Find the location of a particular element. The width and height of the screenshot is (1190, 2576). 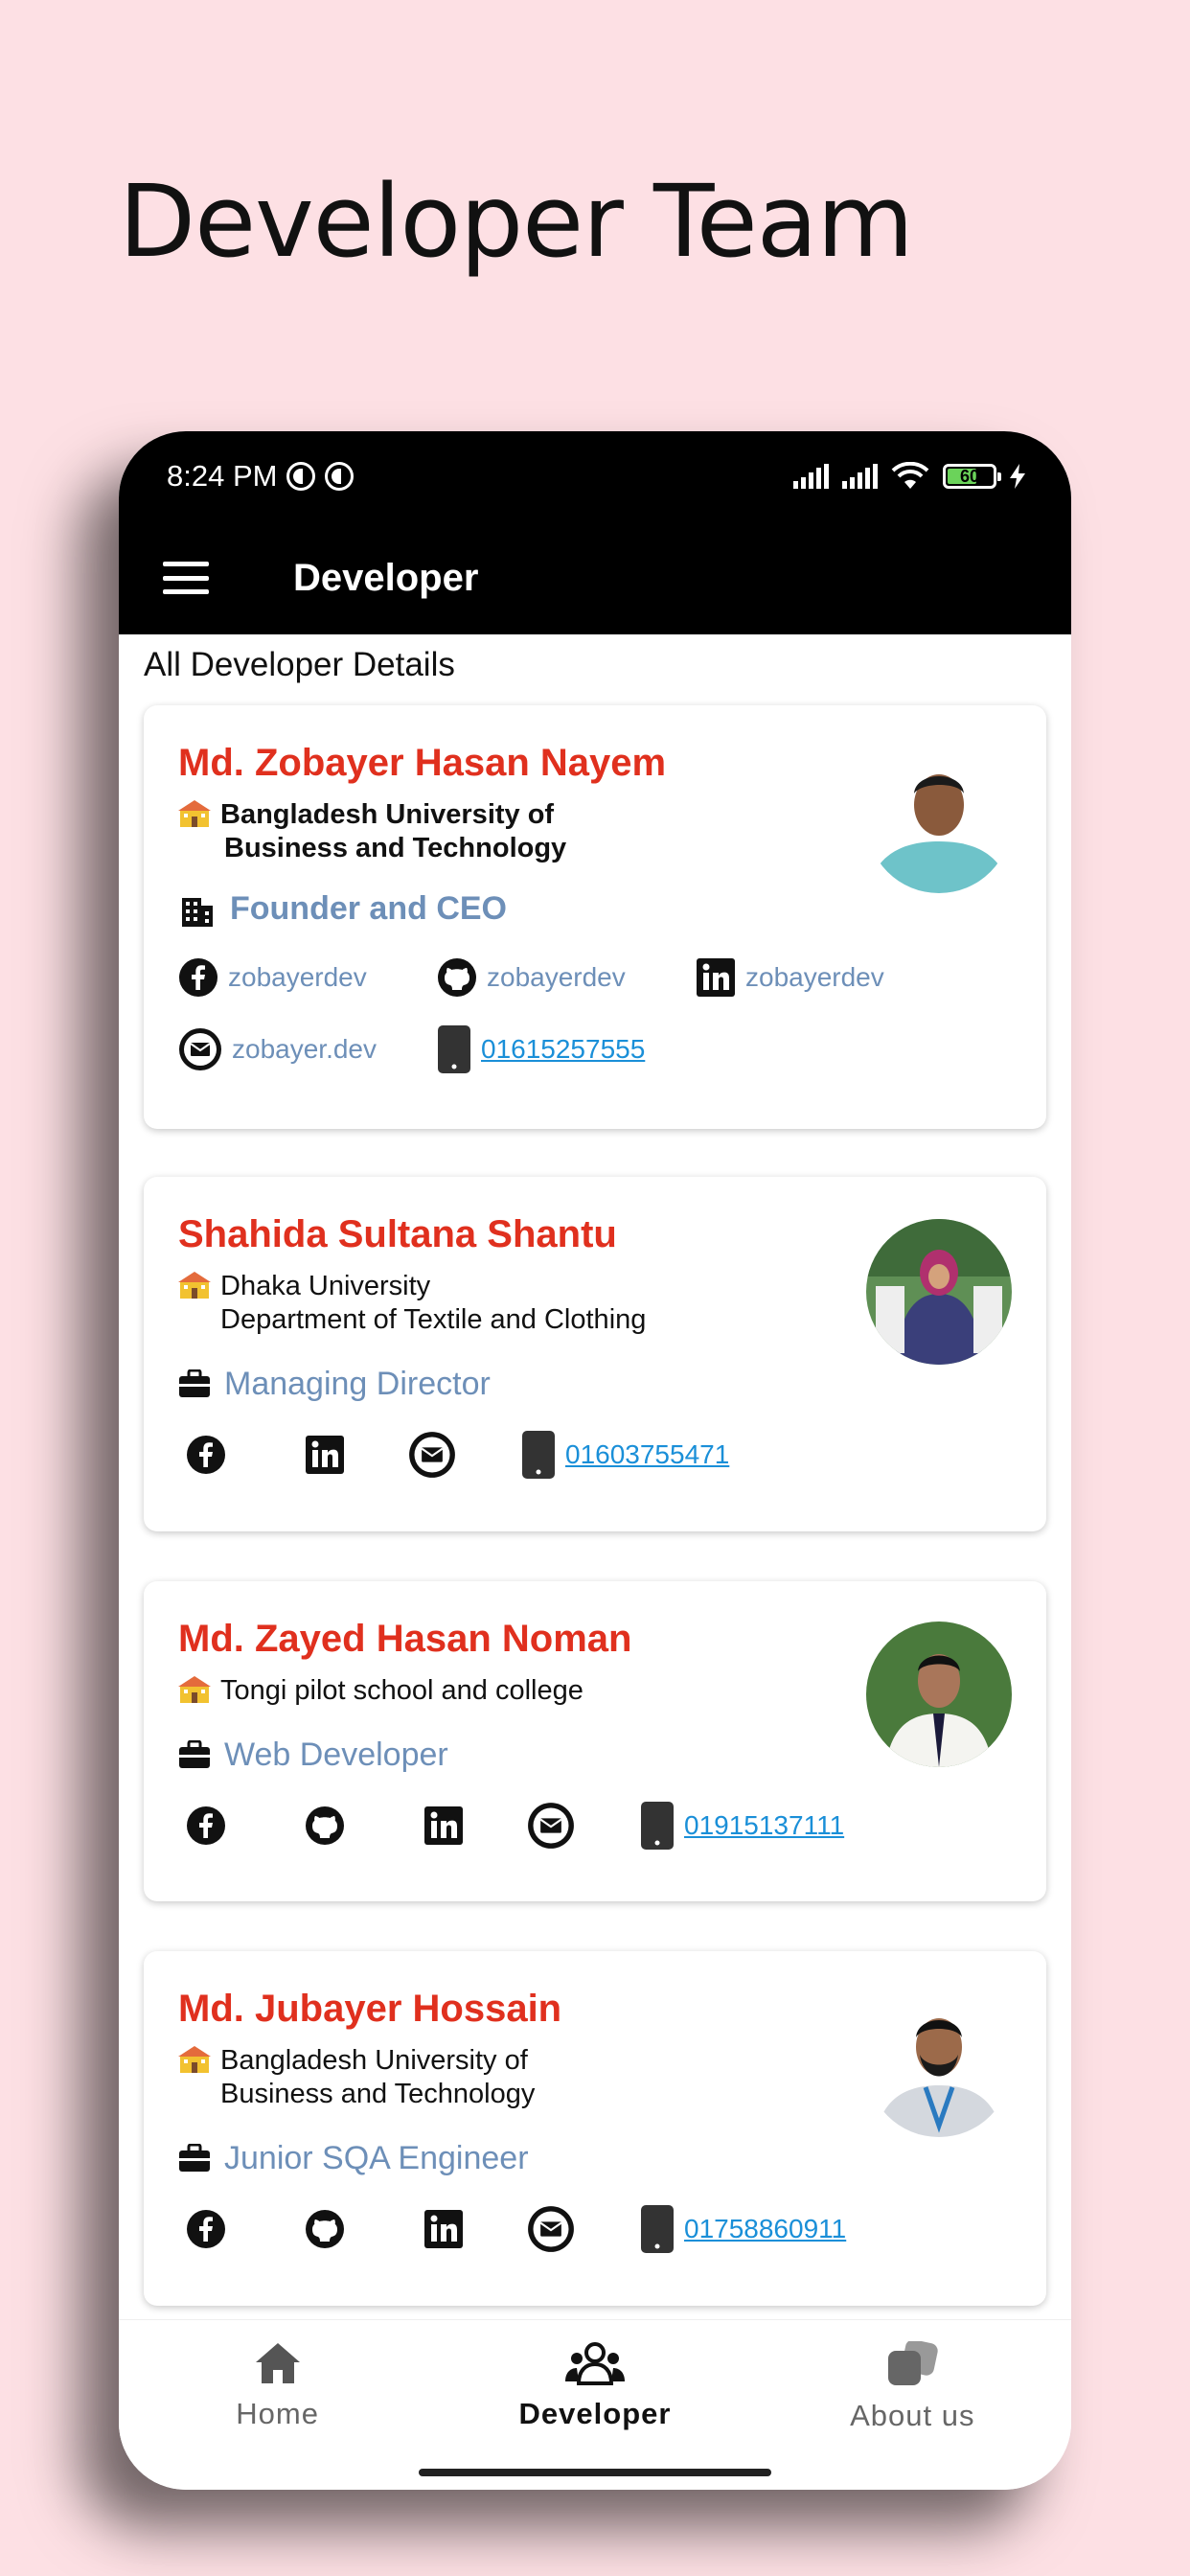

hero-title: Developer Team is located at coordinates (516, 221).